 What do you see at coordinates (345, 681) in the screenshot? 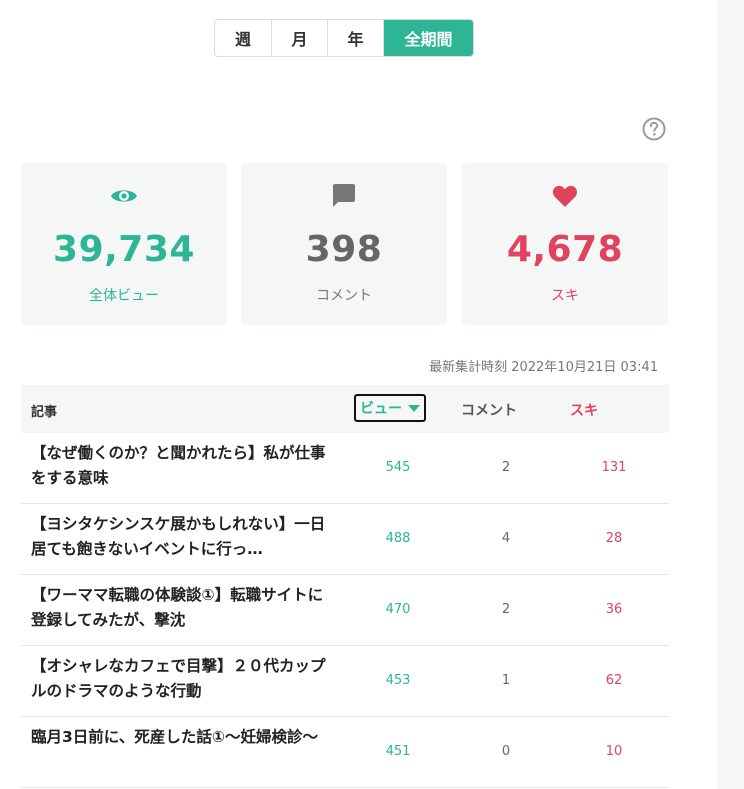
I see `table-row: 【オシャレなカフェで目撃】２０代カップルのドラマのような行動 453 1 62` at bounding box center [345, 681].